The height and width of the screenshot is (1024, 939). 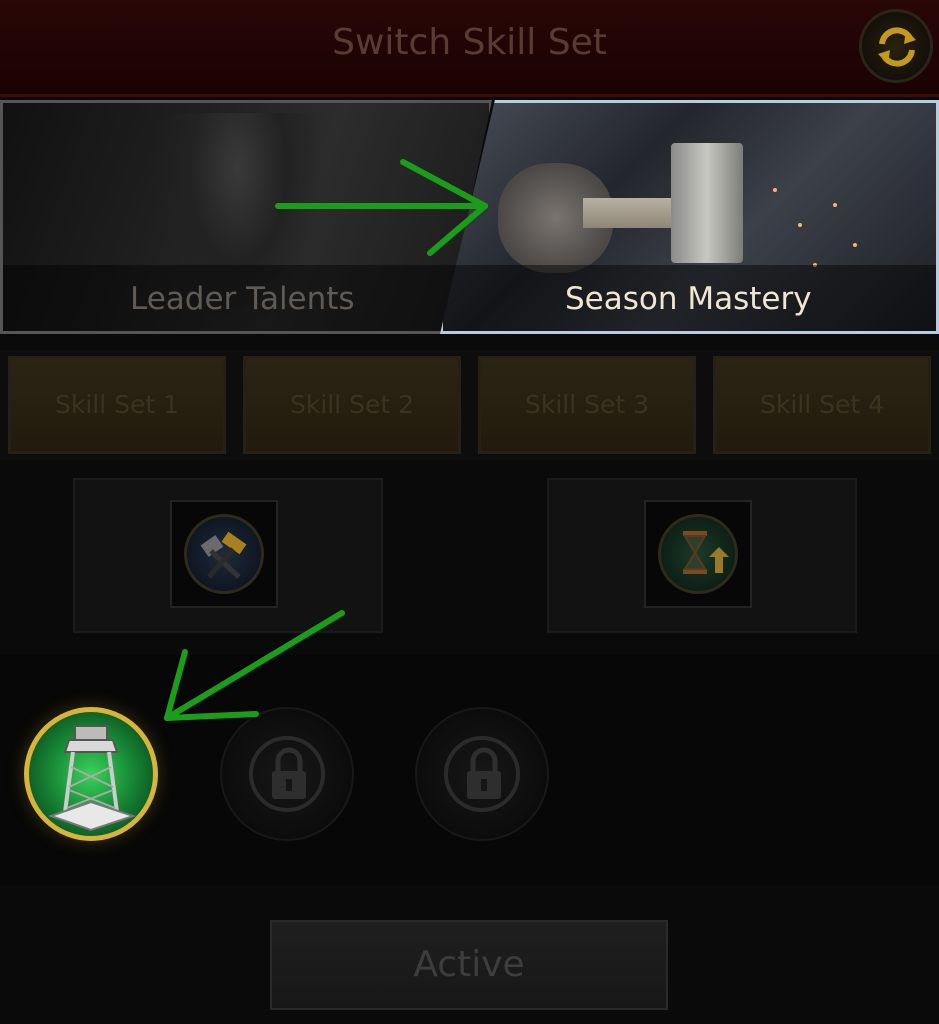 I want to click on refresh-icon, so click(x=897, y=47).